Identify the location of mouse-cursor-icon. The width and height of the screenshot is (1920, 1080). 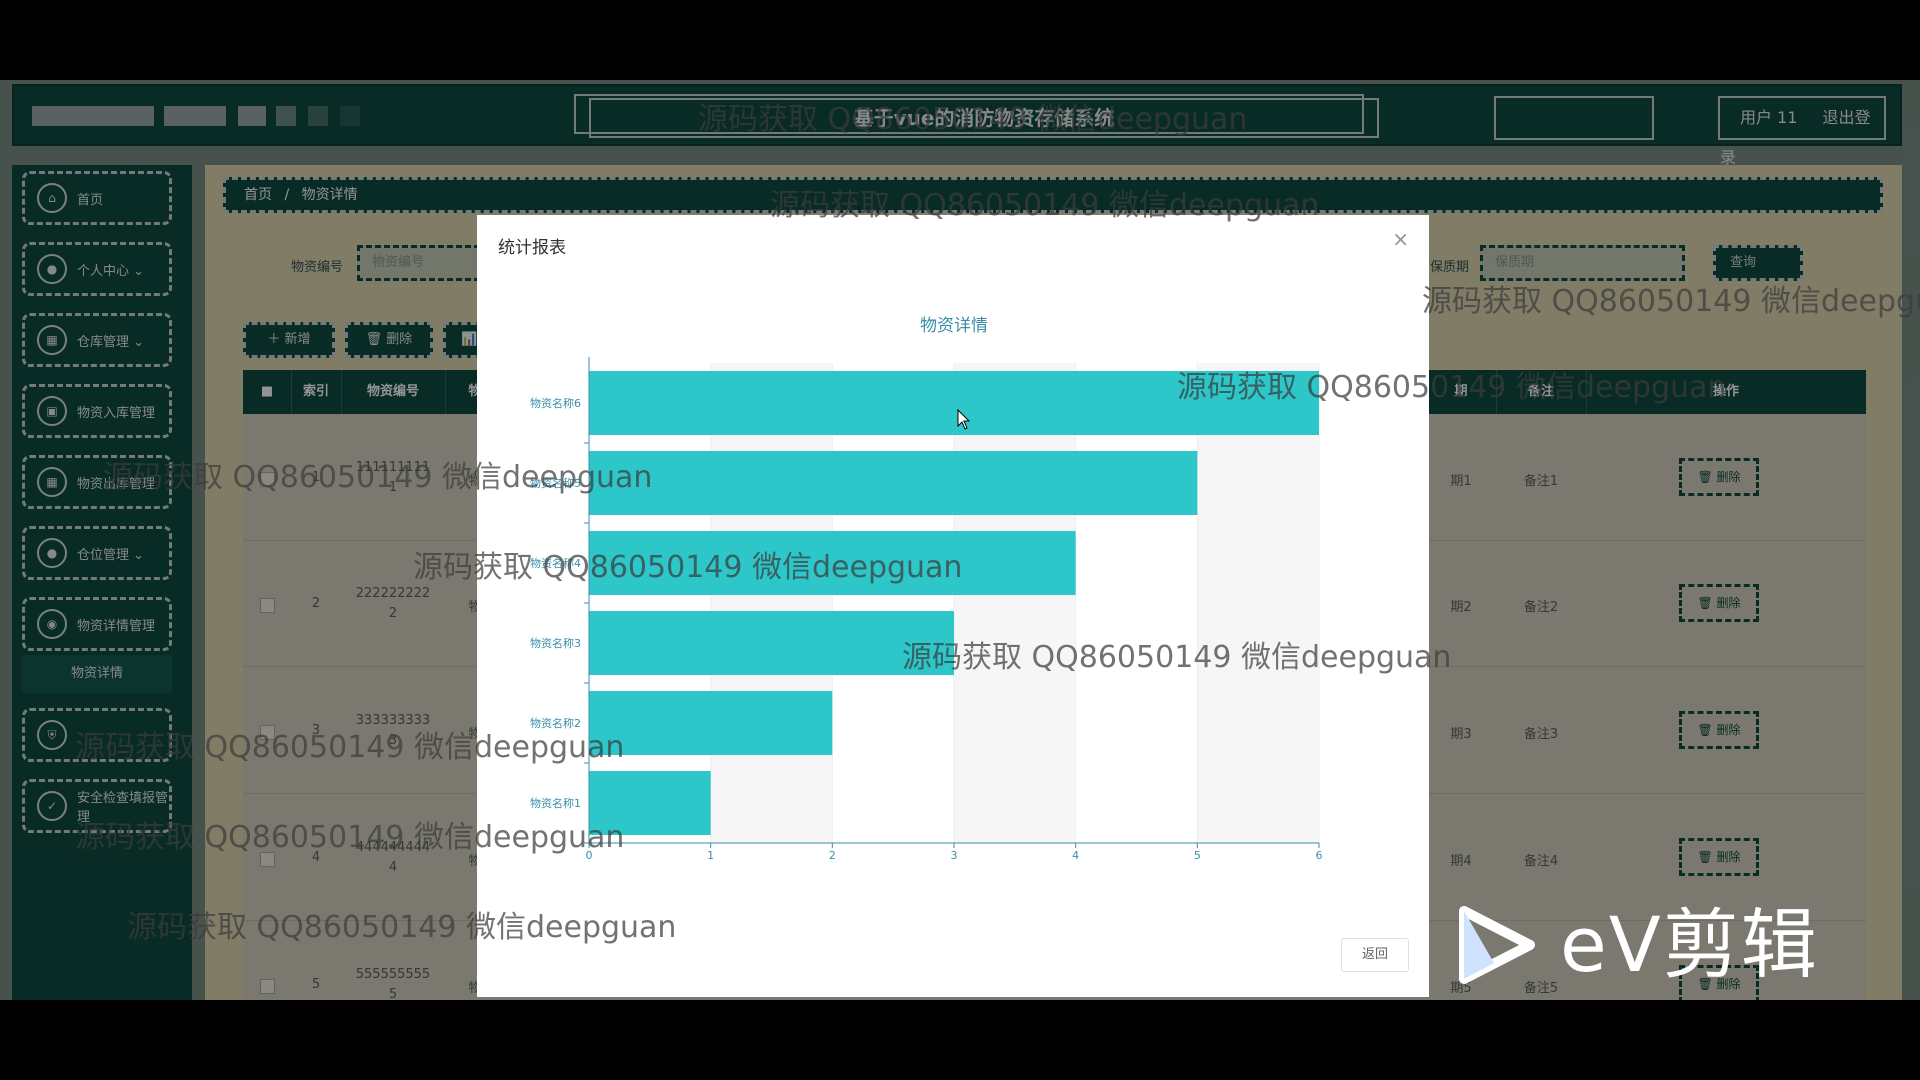
(964, 419).